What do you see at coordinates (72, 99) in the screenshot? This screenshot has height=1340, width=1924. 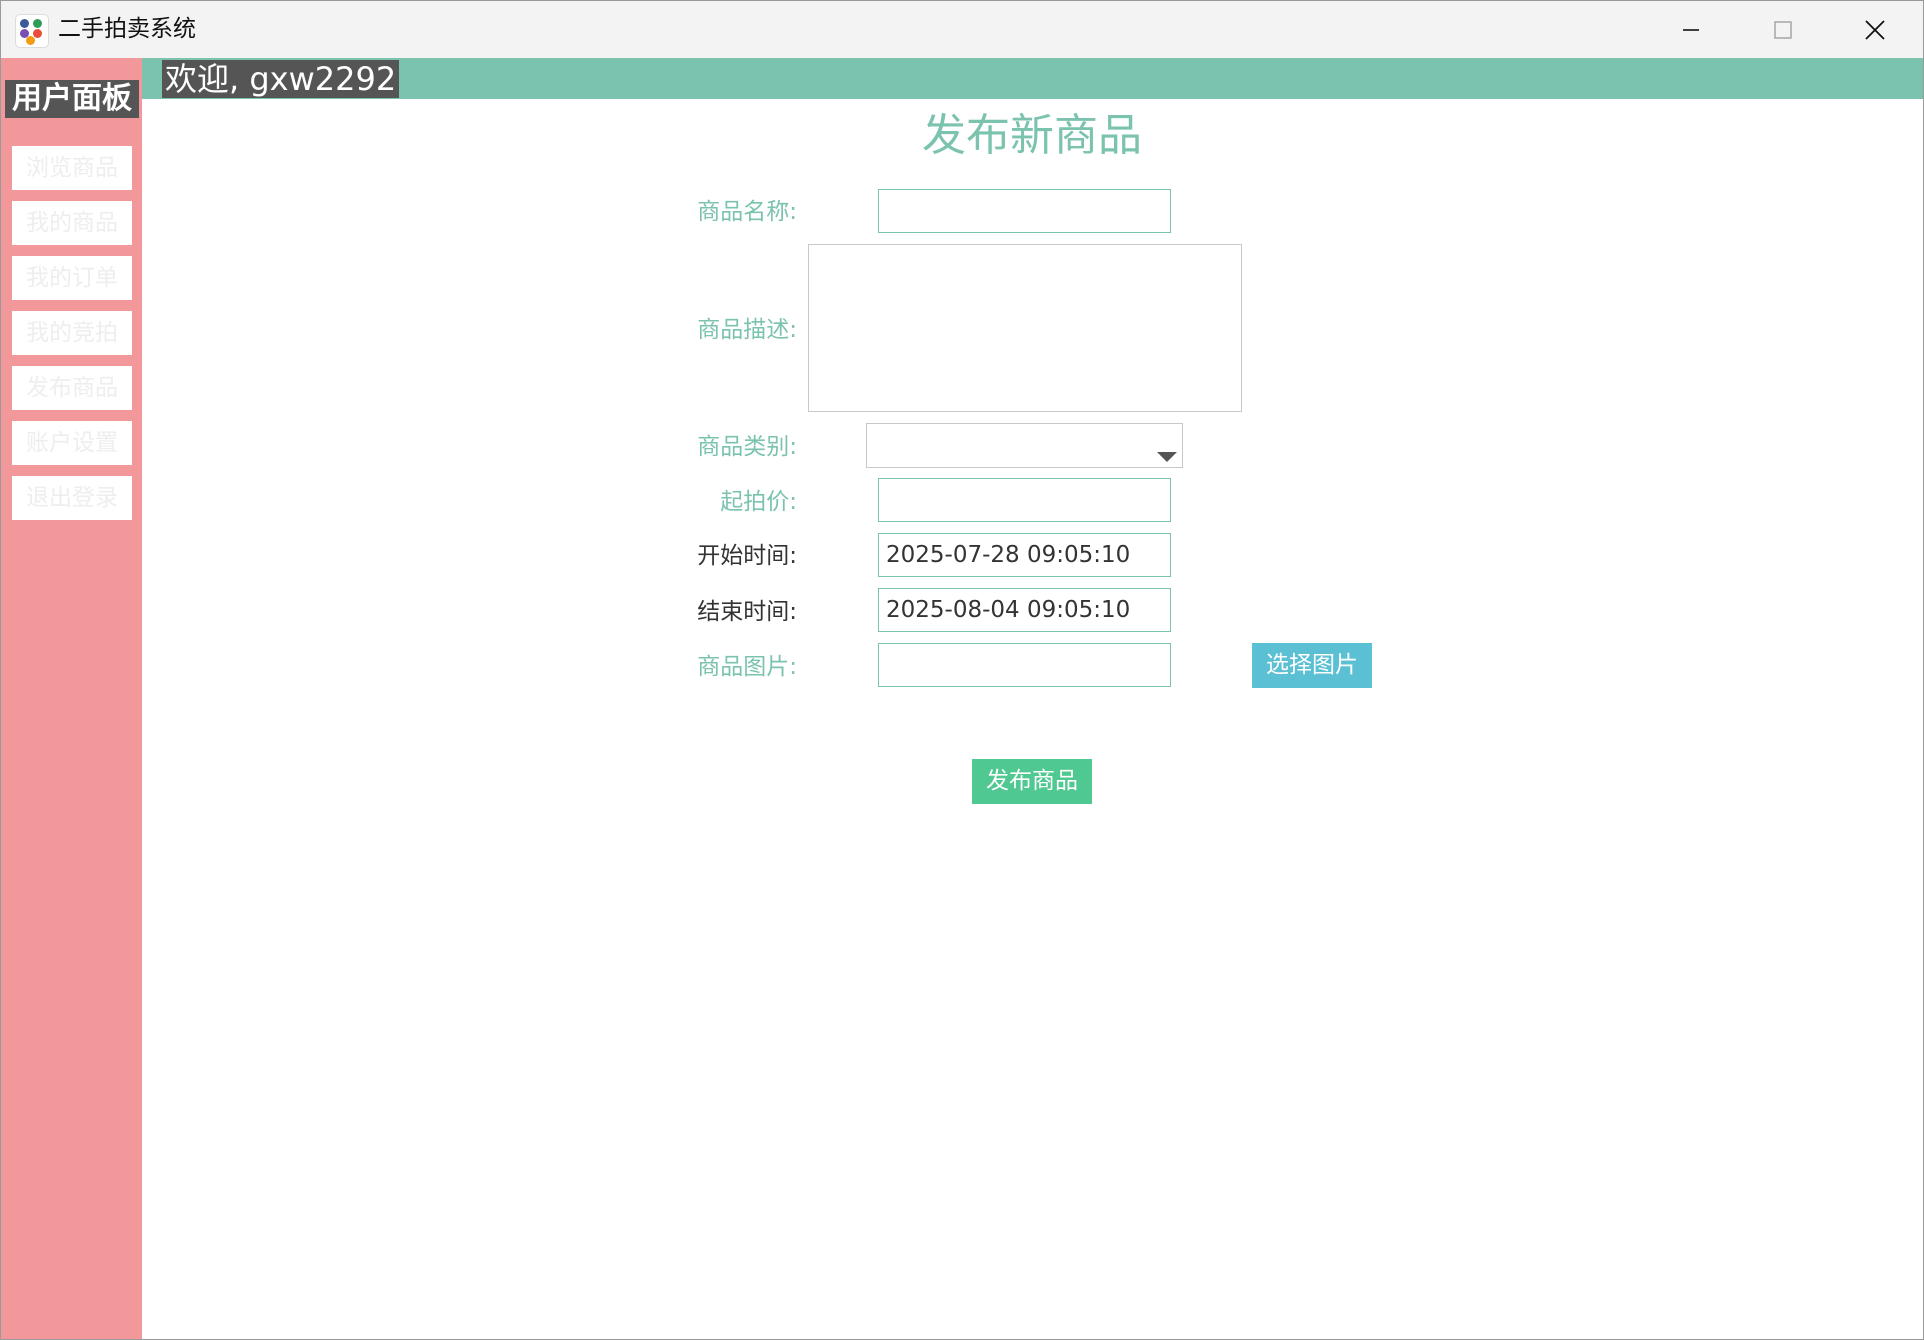 I see `sidebar-title: 用户面板` at bounding box center [72, 99].